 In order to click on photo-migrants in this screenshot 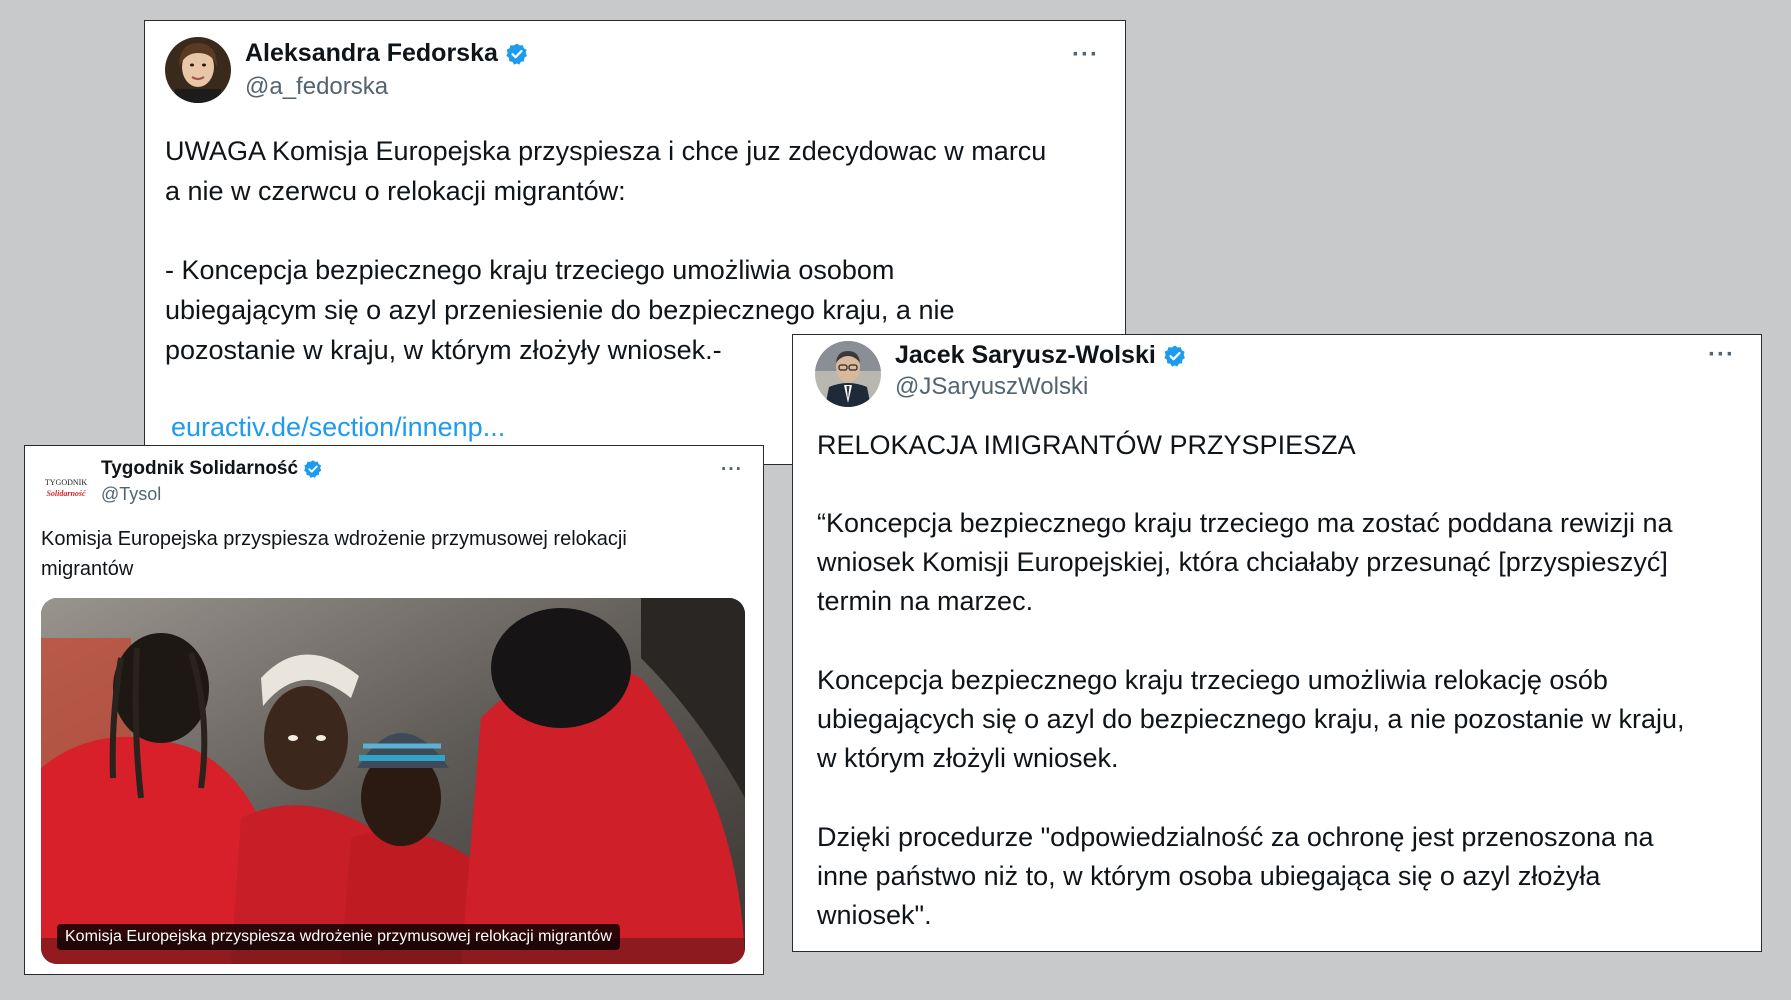, I will do `click(393, 781)`.